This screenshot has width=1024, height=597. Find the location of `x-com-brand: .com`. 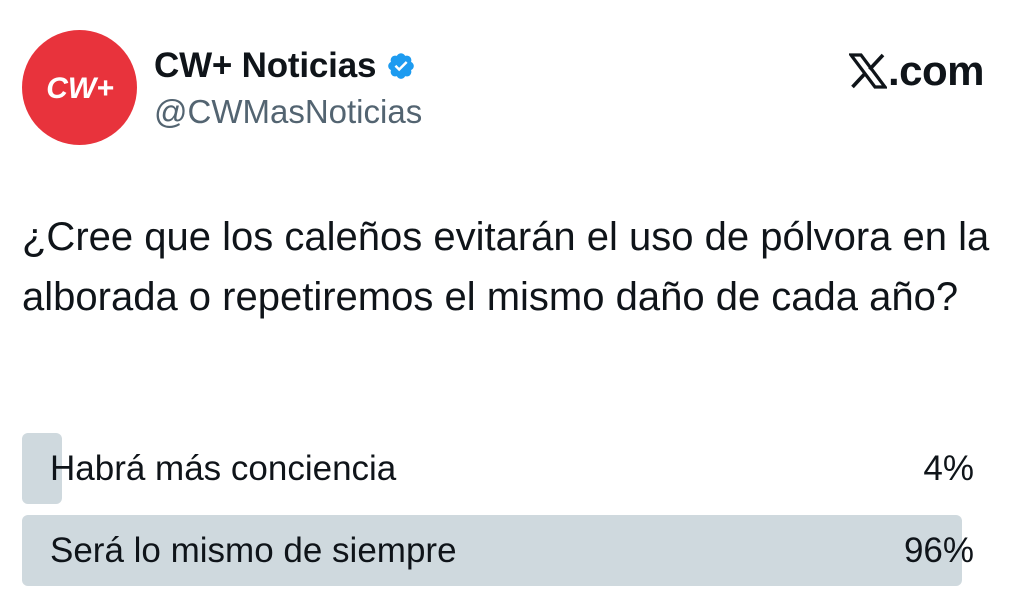

x-com-brand: .com is located at coordinates (916, 70).